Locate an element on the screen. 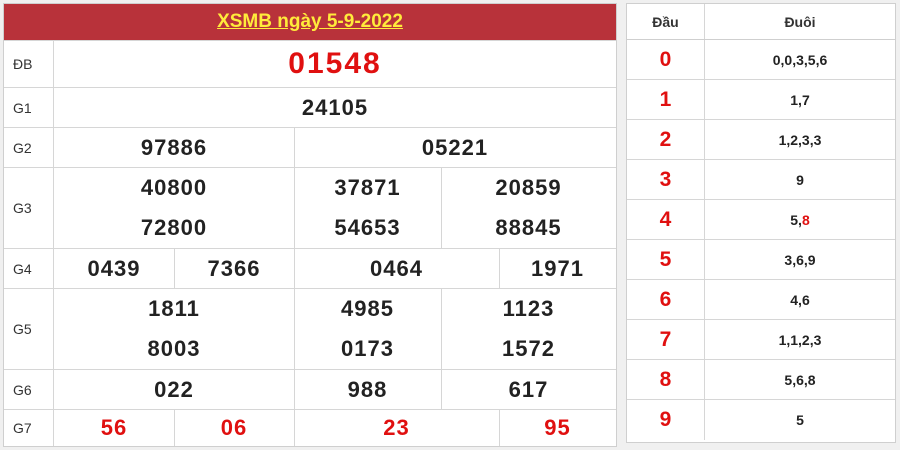  prize-value: 1123 is located at coordinates (528, 308).